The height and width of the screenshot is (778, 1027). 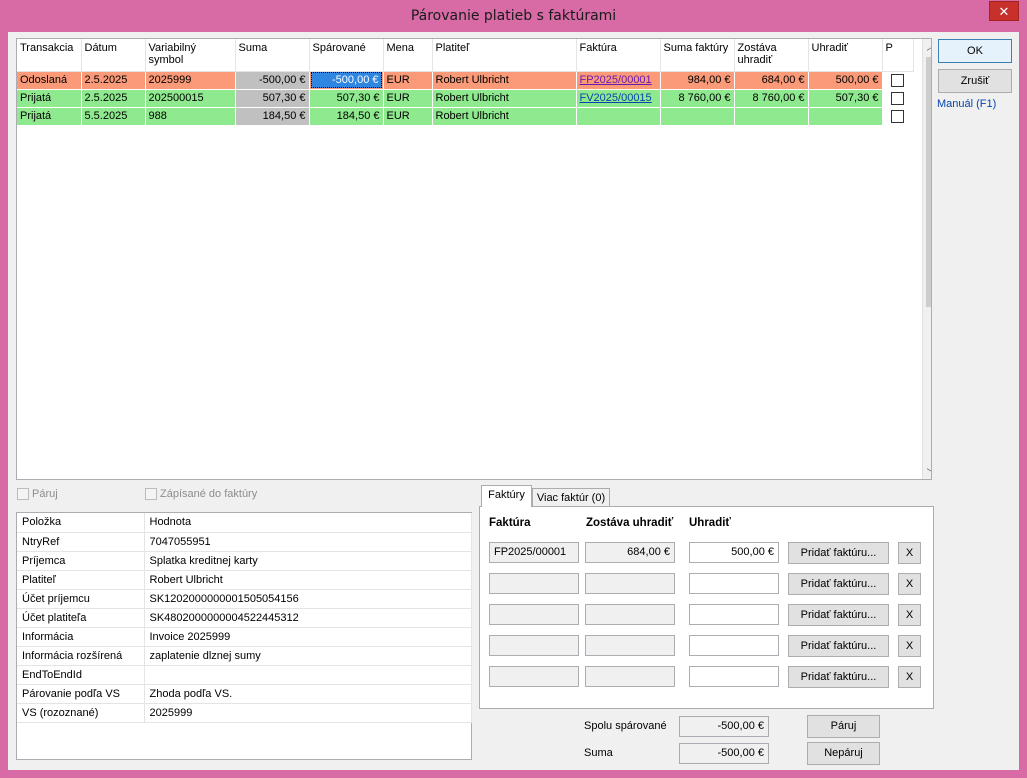 I want to click on col-header: Faktúra, so click(x=618, y=55).